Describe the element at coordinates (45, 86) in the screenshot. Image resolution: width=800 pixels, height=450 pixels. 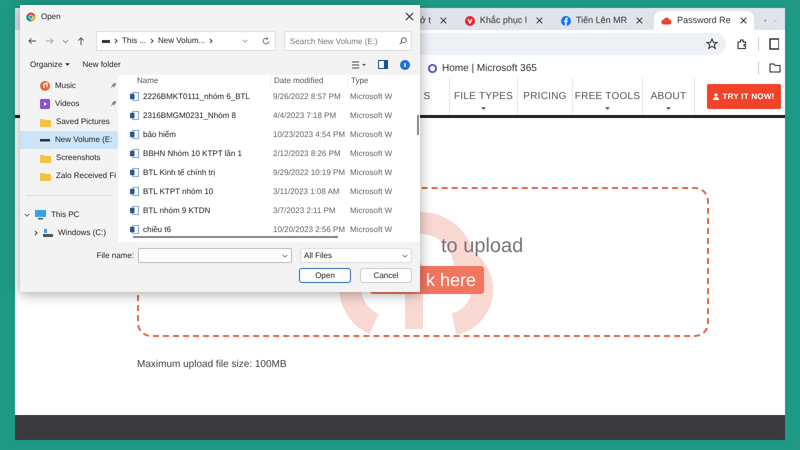
I see `music-icon` at that location.